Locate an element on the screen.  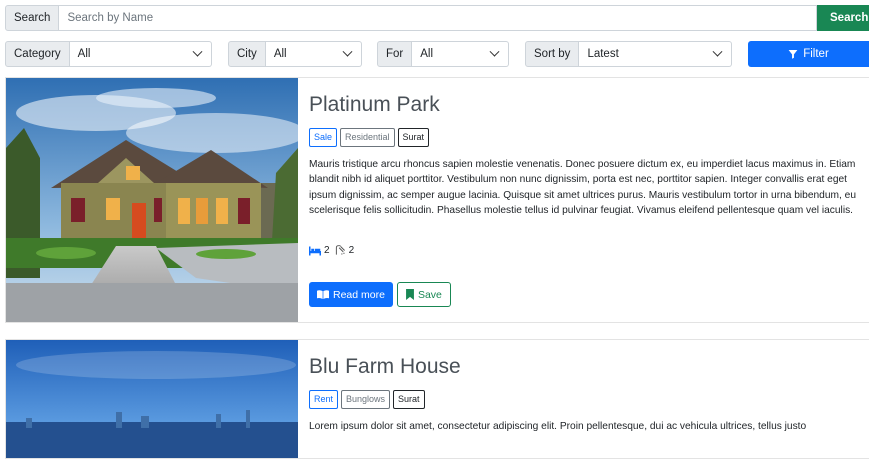
category-filter: Category All is located at coordinates (108, 54).